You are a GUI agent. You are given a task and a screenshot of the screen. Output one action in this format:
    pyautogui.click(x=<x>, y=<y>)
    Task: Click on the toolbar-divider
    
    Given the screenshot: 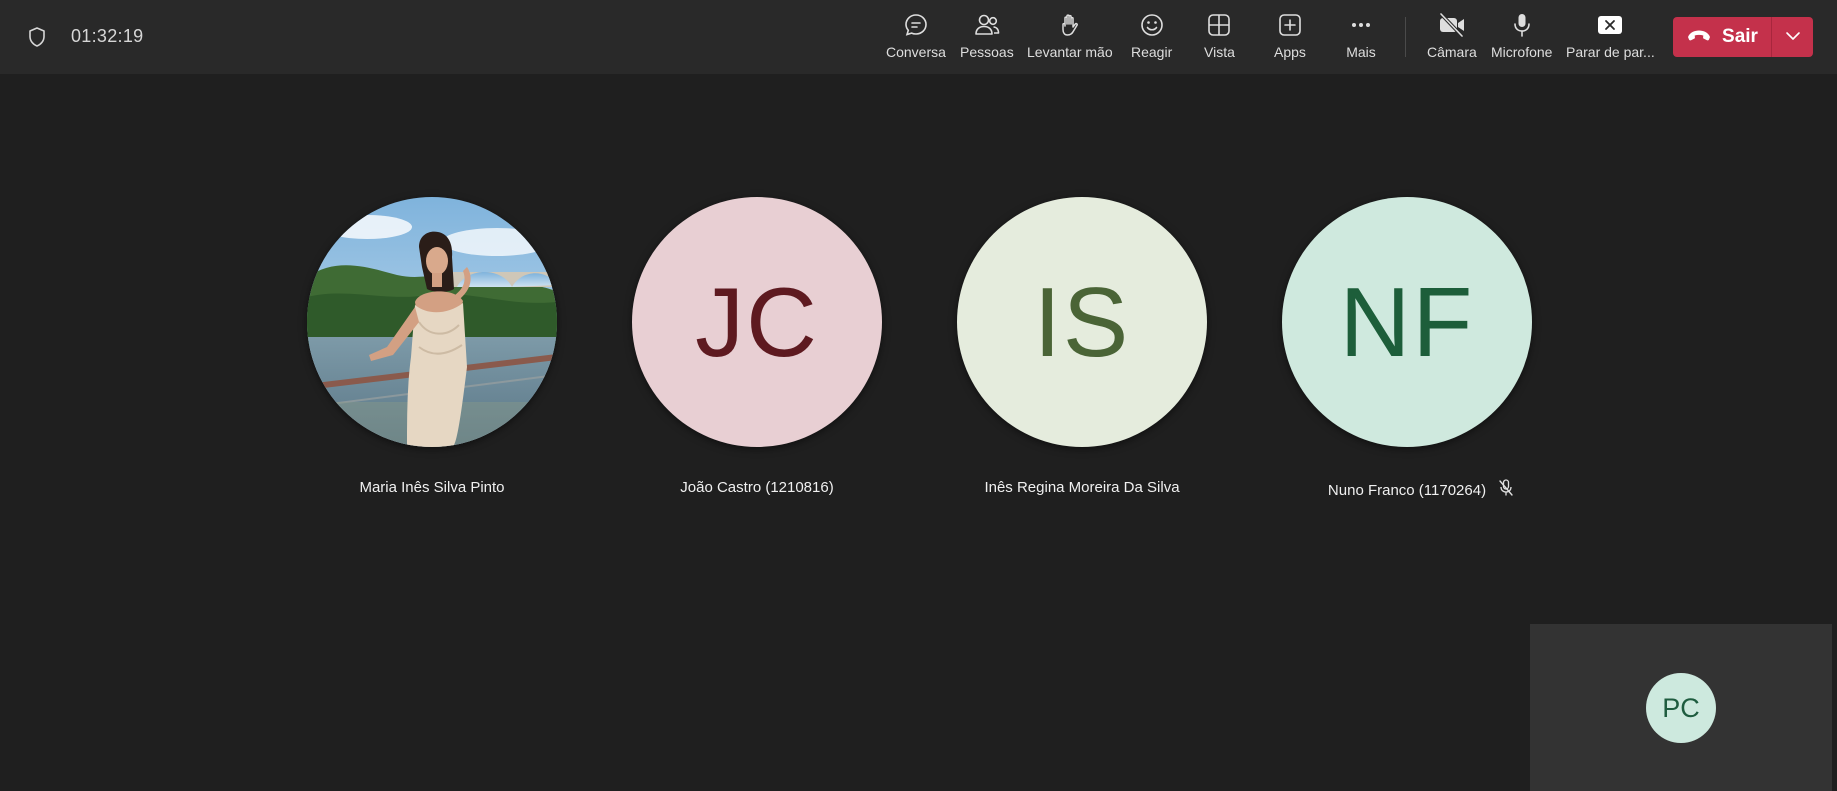 What is the action you would take?
    pyautogui.click(x=1405, y=37)
    